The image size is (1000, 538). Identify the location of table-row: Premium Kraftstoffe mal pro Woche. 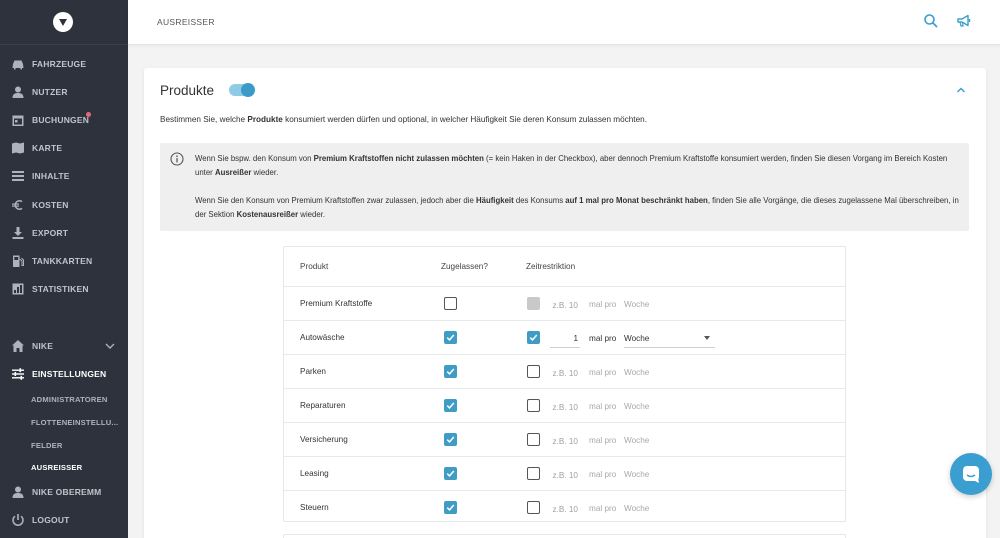
(564, 303).